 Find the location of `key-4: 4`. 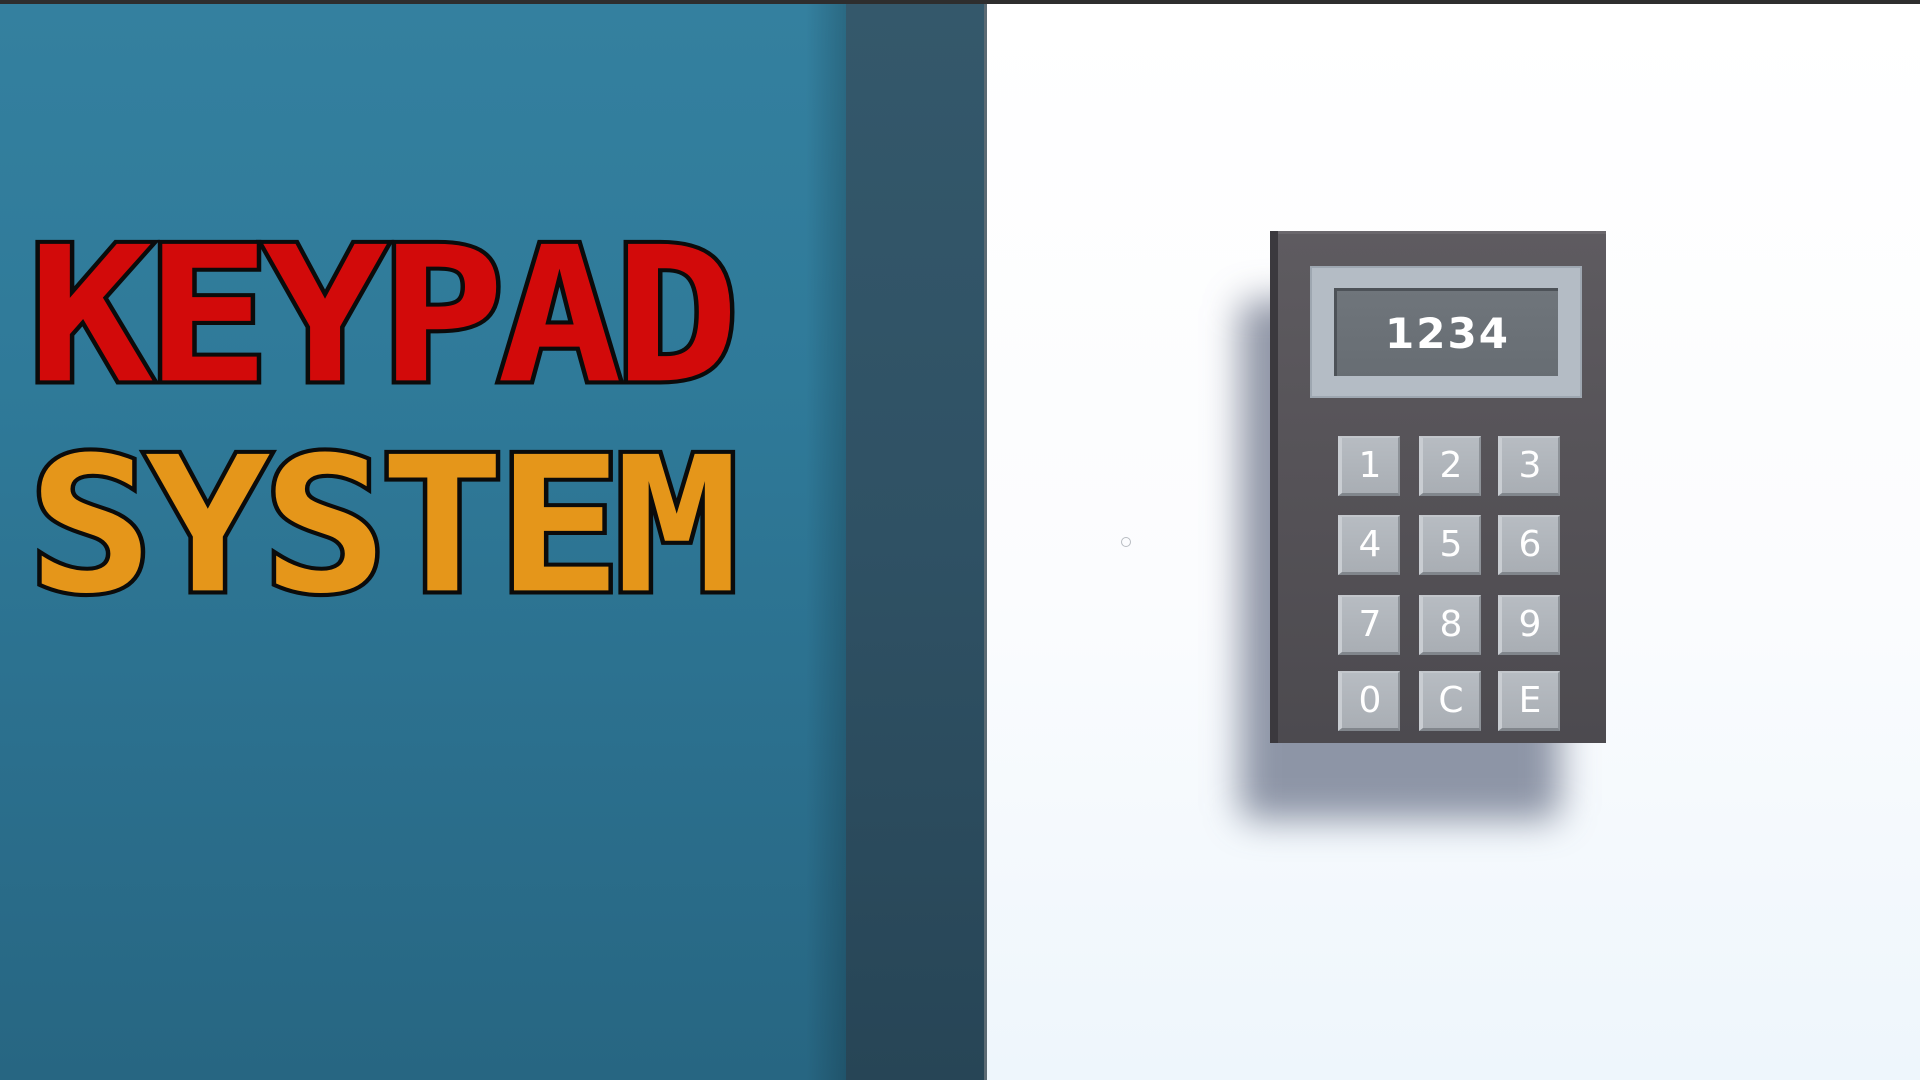

key-4: 4 is located at coordinates (1369, 545).